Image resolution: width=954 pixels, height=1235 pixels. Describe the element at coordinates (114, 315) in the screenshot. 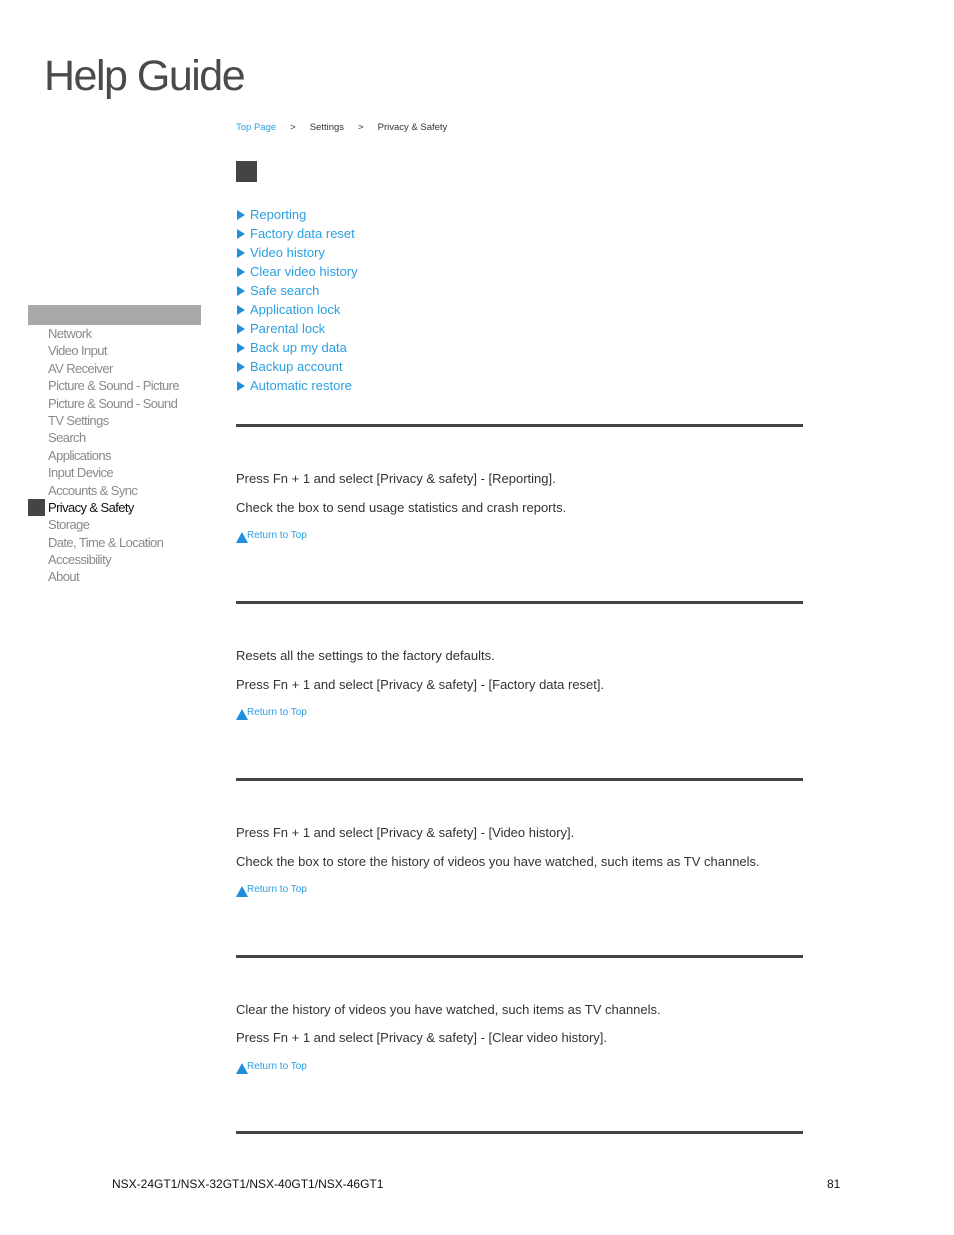

I see `sidebar-header-bar` at that location.